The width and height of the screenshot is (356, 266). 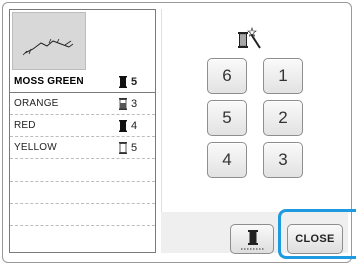 What do you see at coordinates (49, 81) in the screenshot?
I see `color-name: MOSS GREEN` at bounding box center [49, 81].